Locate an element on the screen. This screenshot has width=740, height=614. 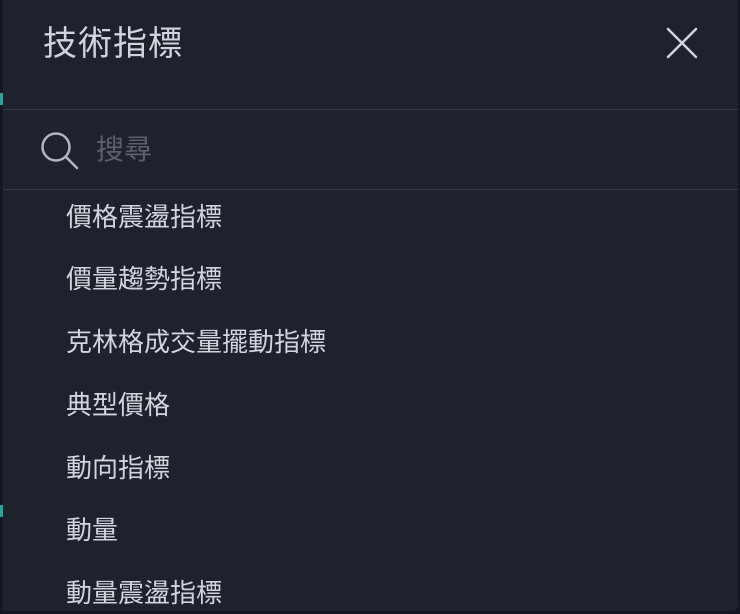
list-item: 動量 is located at coordinates (370, 528).